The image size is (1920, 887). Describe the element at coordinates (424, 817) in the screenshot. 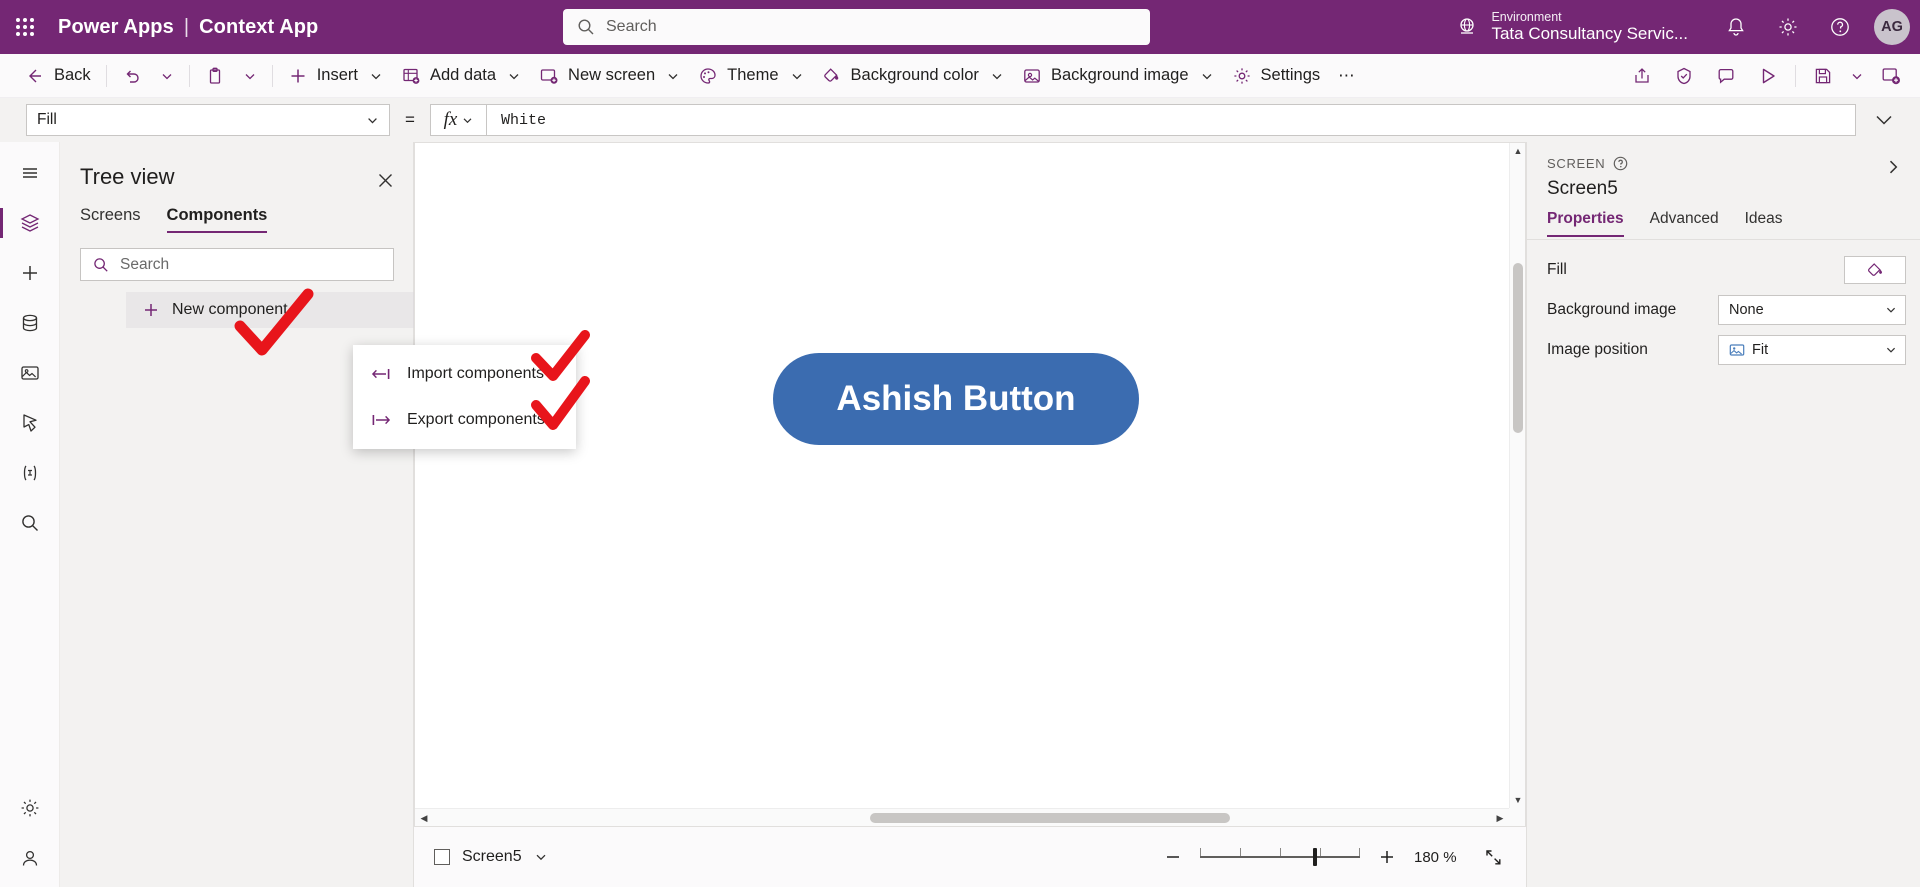

I see `caret-left-icon: ◀` at that location.